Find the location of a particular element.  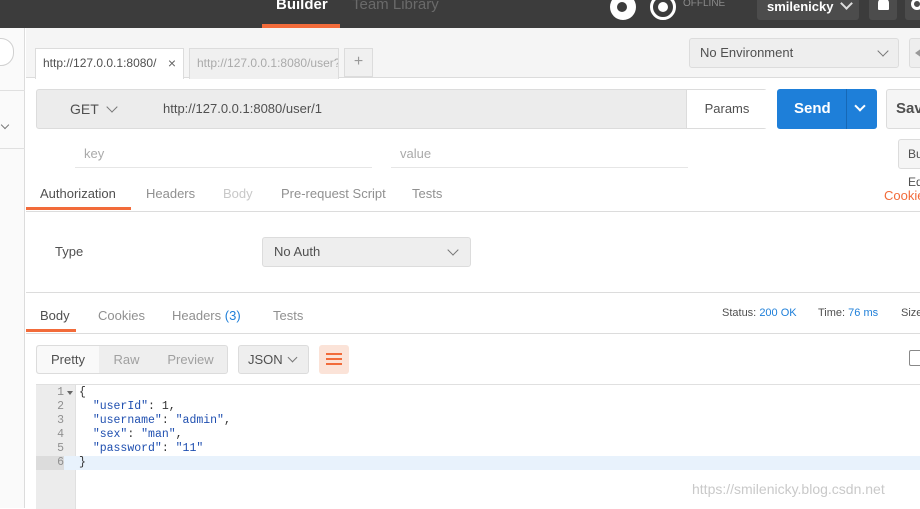

code-text: "username": "admin", is located at coordinates (155, 421).